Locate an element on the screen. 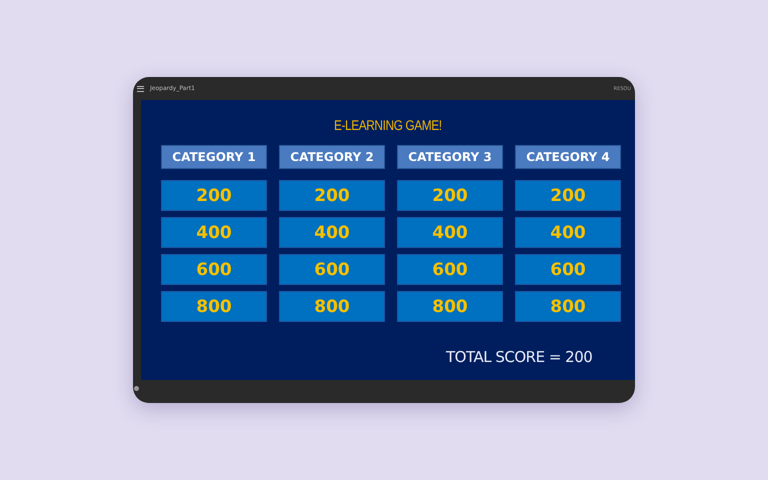 The image size is (768, 480). category-header: CATEGORY 2 is located at coordinates (332, 157).